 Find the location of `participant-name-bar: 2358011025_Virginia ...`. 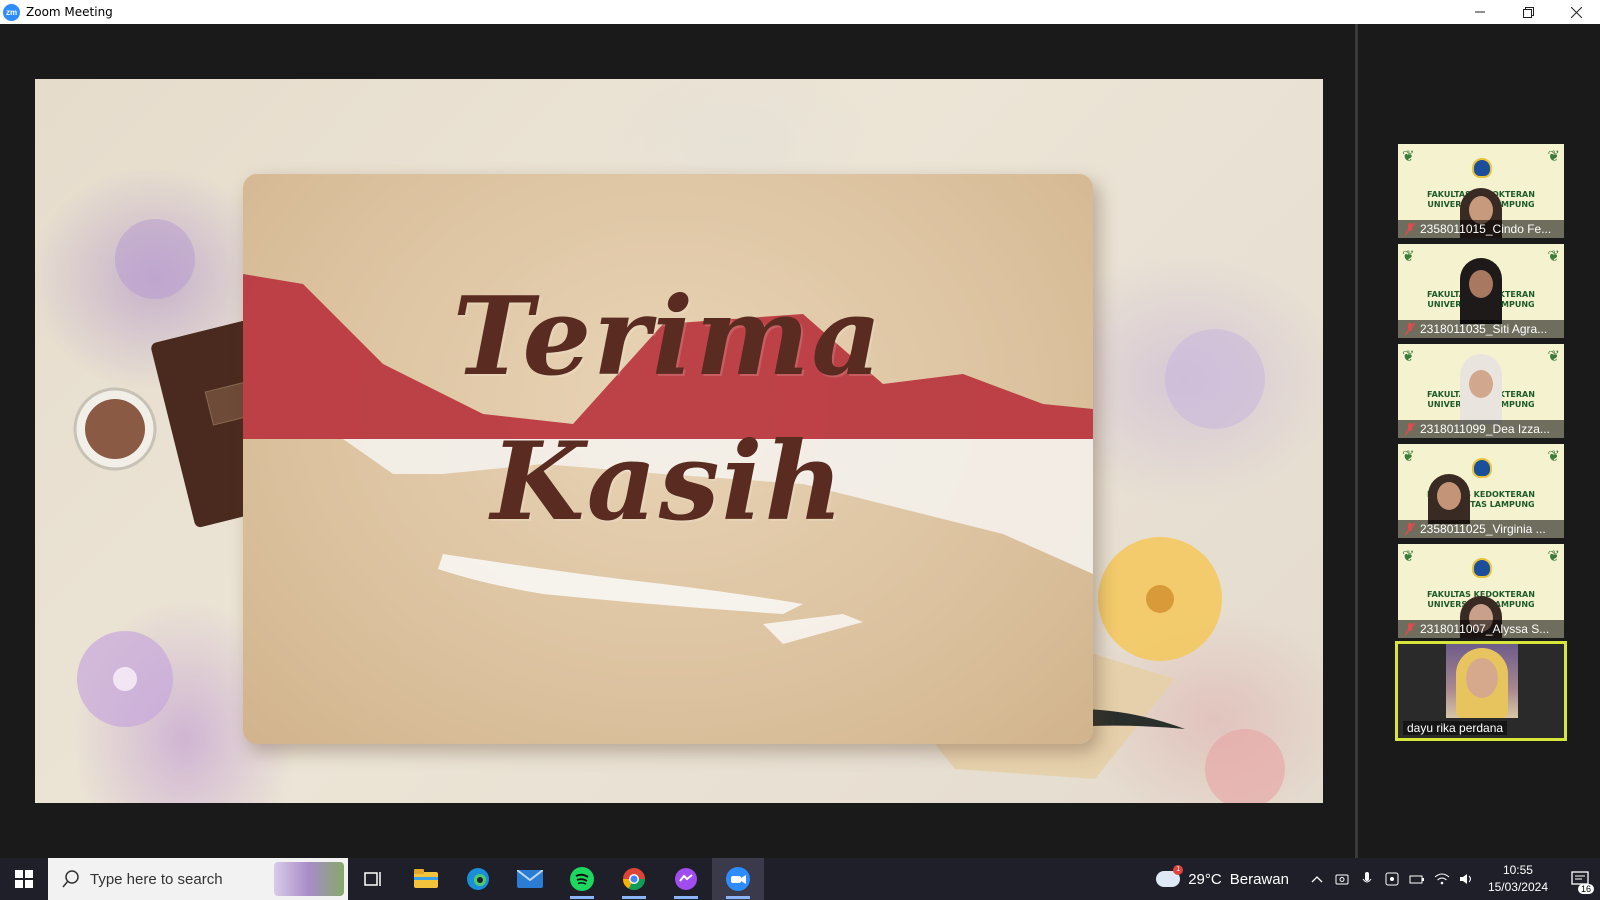

participant-name-bar: 2358011025_Virginia ... is located at coordinates (1481, 529).